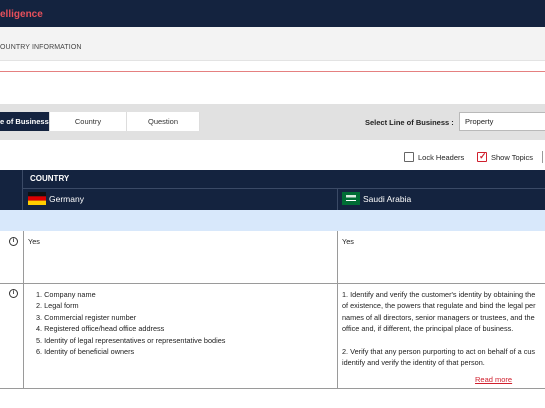  I want to click on top-nav-bar: elligence, so click(272, 13).